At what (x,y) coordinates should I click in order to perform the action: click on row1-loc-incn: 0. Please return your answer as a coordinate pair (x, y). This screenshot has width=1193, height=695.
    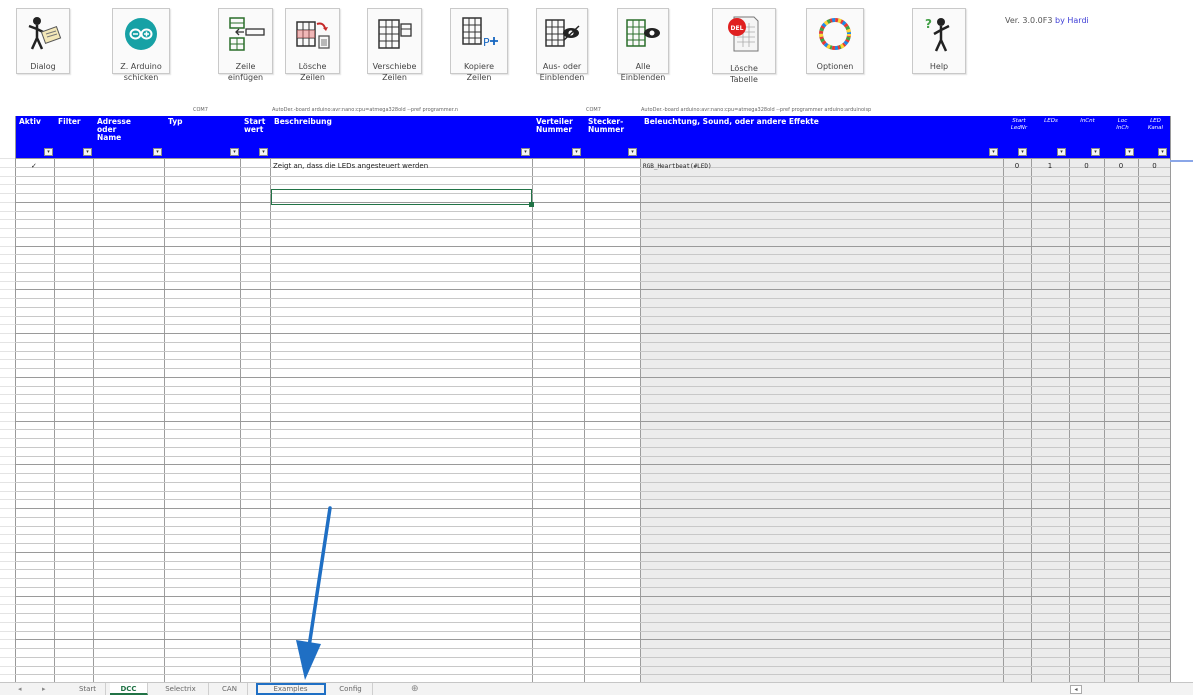
    Looking at the image, I should click on (1121, 166).